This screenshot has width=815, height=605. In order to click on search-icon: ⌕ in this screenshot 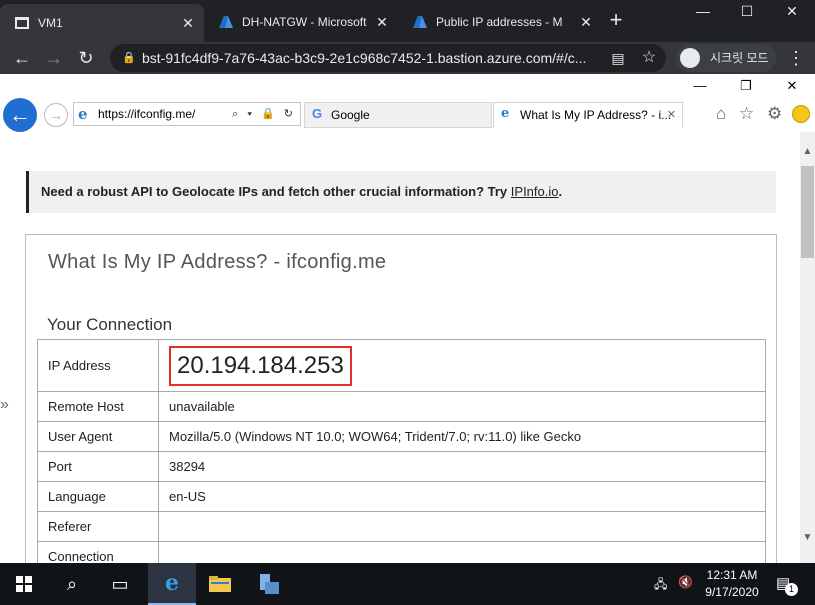, I will do `click(72, 584)`.